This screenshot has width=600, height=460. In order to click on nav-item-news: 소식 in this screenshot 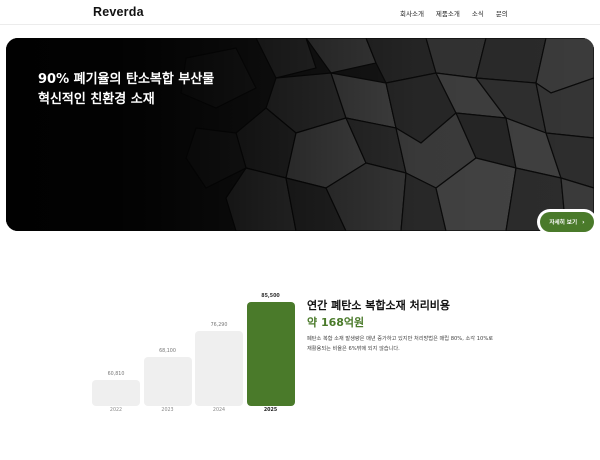, I will do `click(478, 13)`.